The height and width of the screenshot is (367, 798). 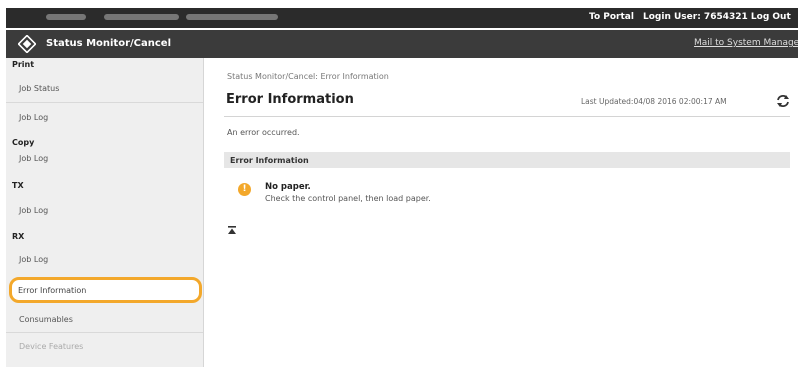 What do you see at coordinates (33, 210) in the screenshot?
I see `sidebar-item-tx-job-log: Job Log` at bounding box center [33, 210].